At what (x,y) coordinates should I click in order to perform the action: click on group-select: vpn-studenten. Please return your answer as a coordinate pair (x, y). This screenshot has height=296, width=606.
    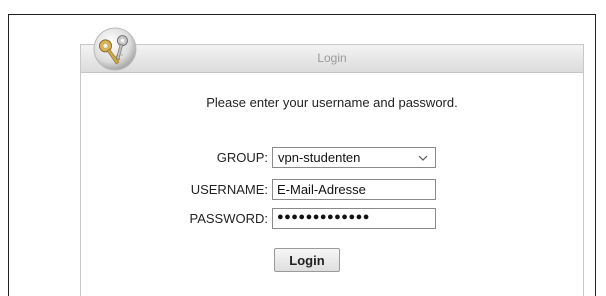
    Looking at the image, I should click on (354, 157).